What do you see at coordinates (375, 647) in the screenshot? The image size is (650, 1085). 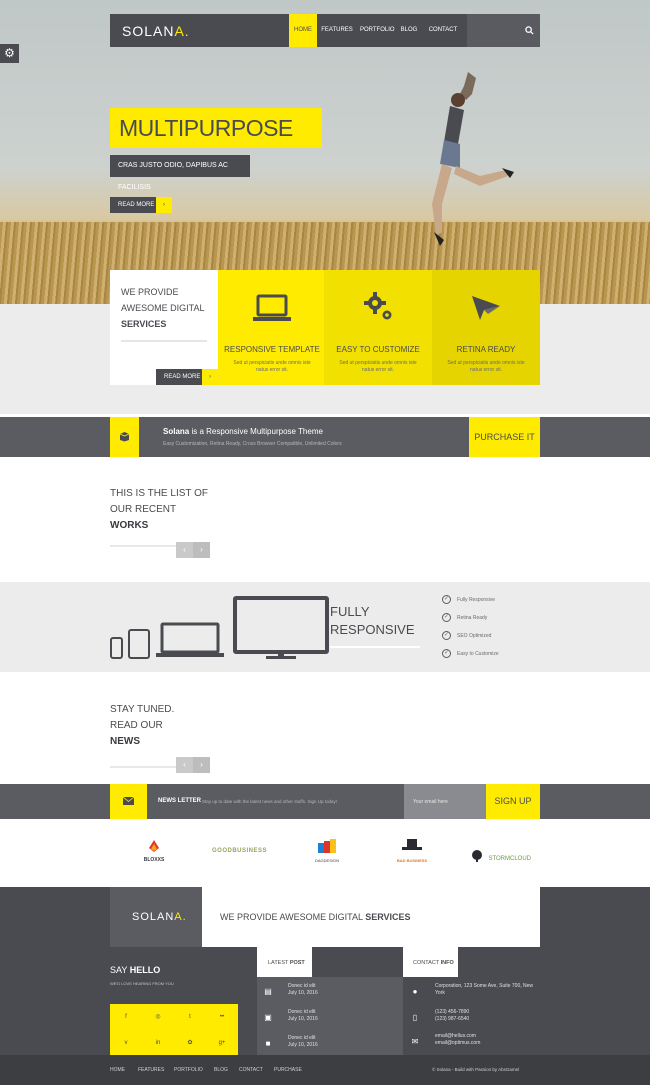 I see `responsive-divider` at bounding box center [375, 647].